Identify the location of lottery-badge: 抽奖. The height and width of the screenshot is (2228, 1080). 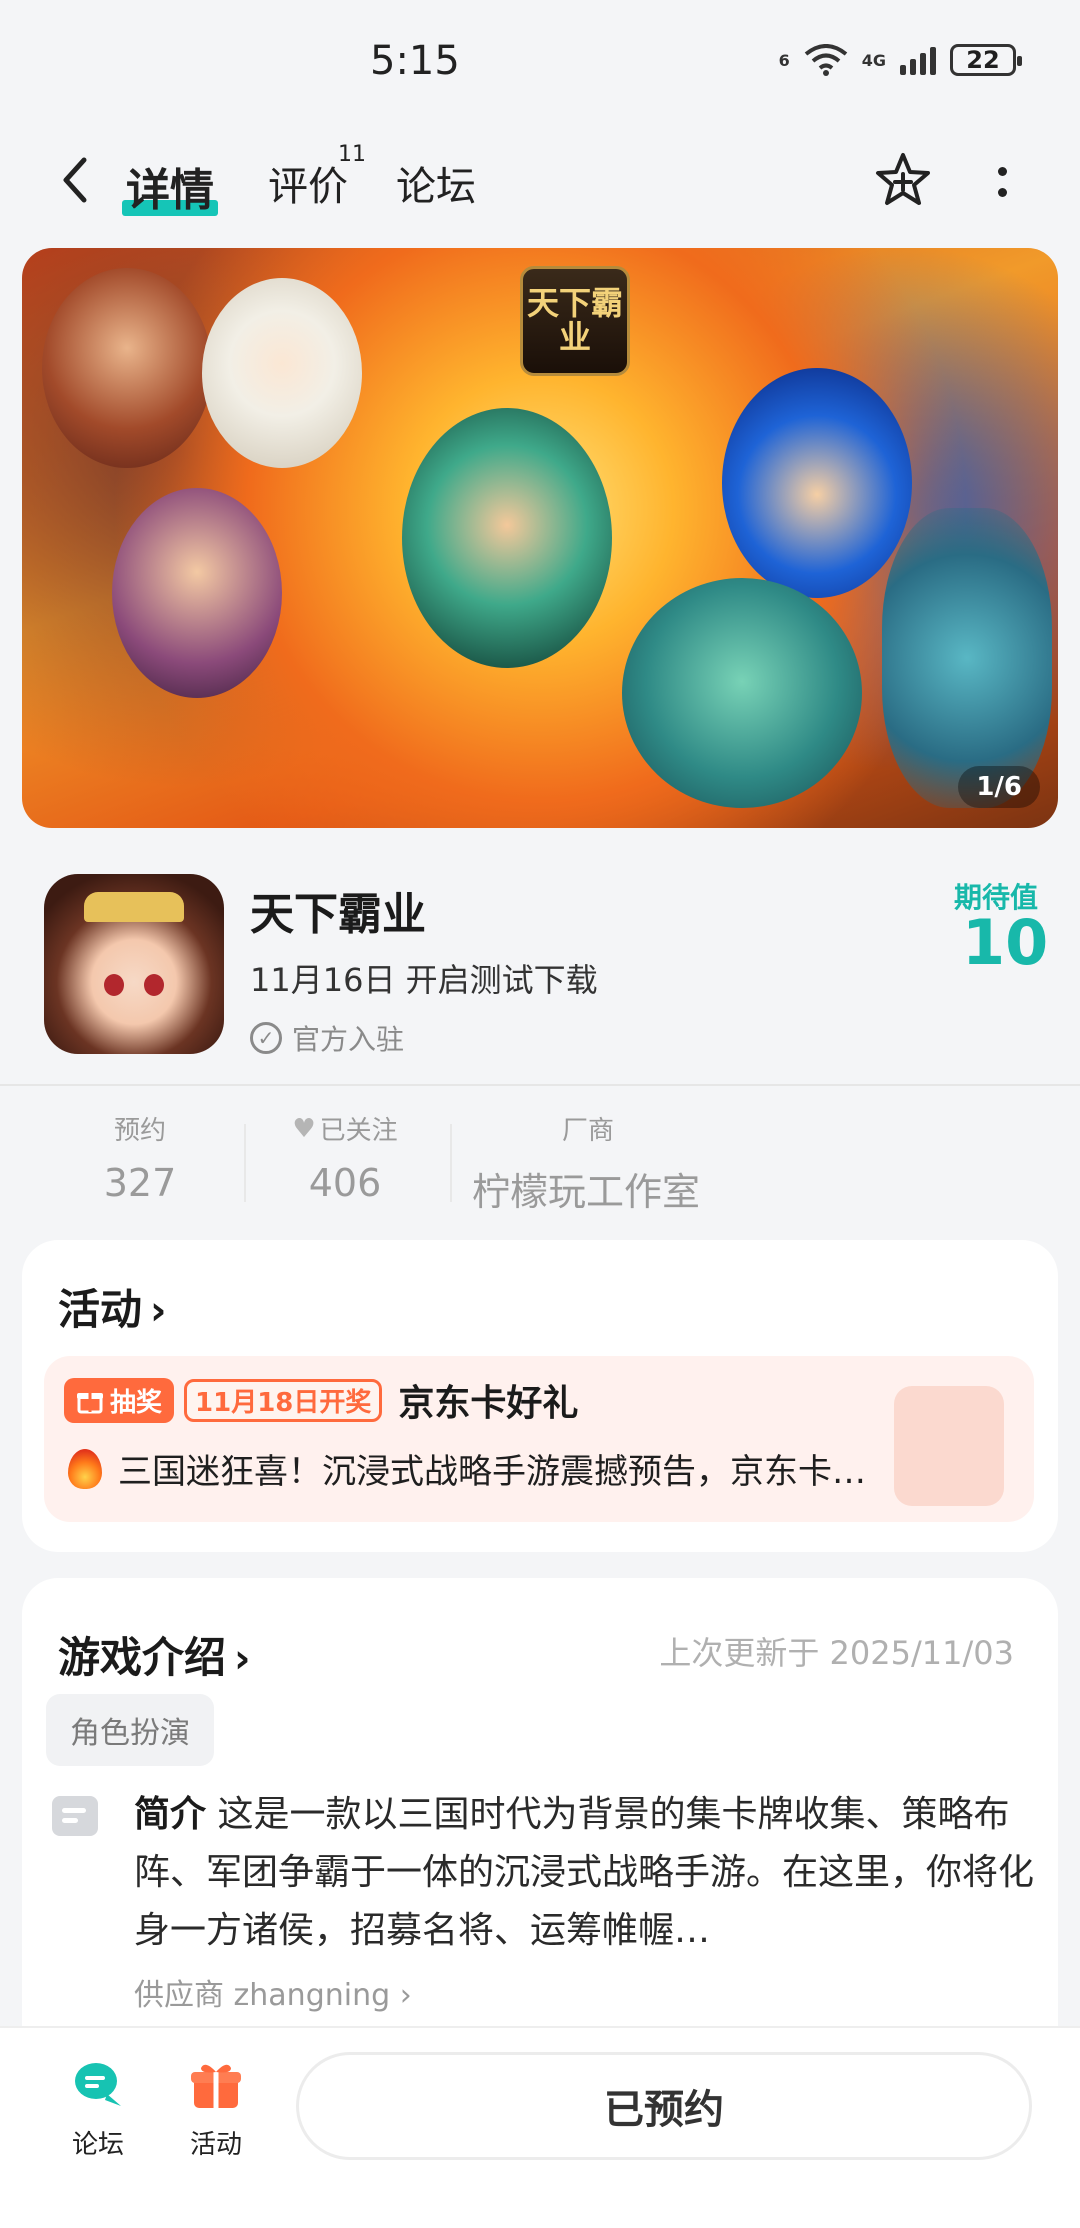
(119, 1400).